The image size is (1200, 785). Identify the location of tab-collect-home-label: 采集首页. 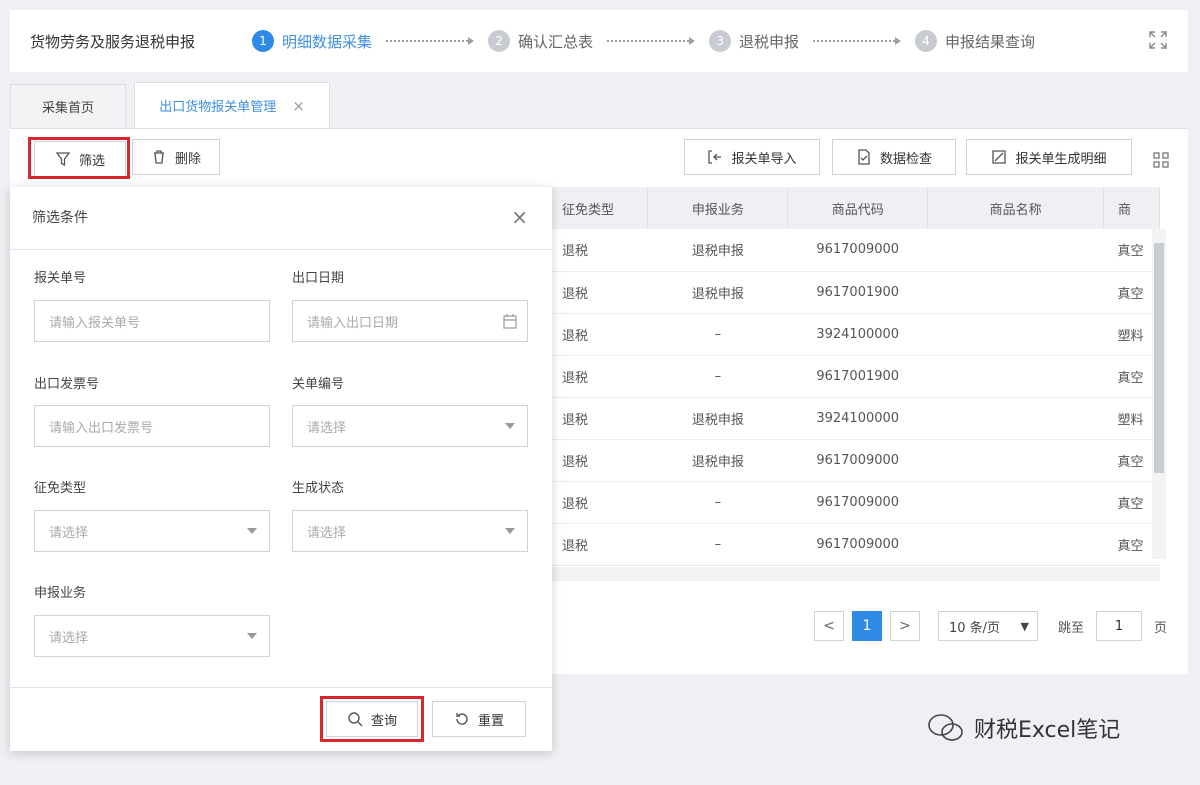
(67, 108).